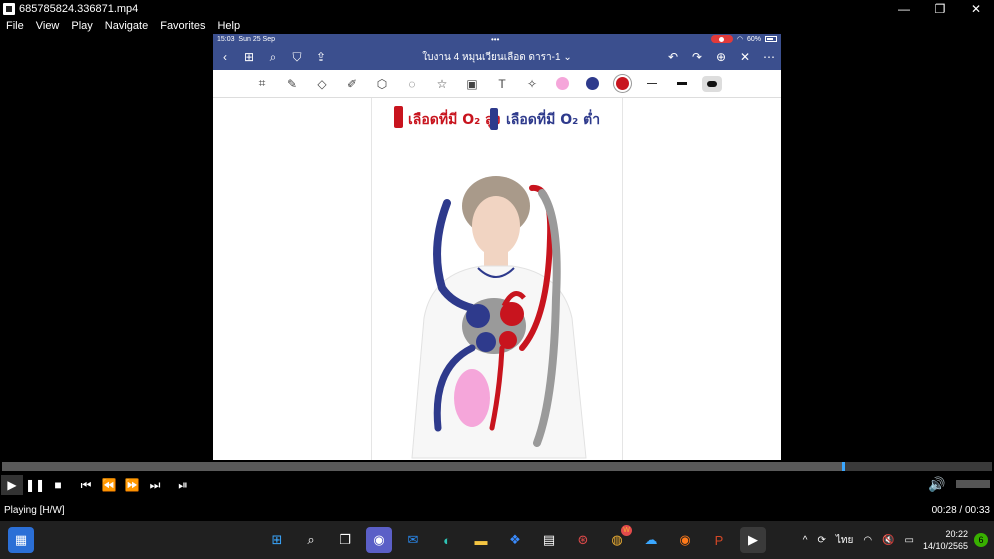 The width and height of the screenshot is (994, 559). I want to click on language-indicator: ไทย, so click(844, 540).